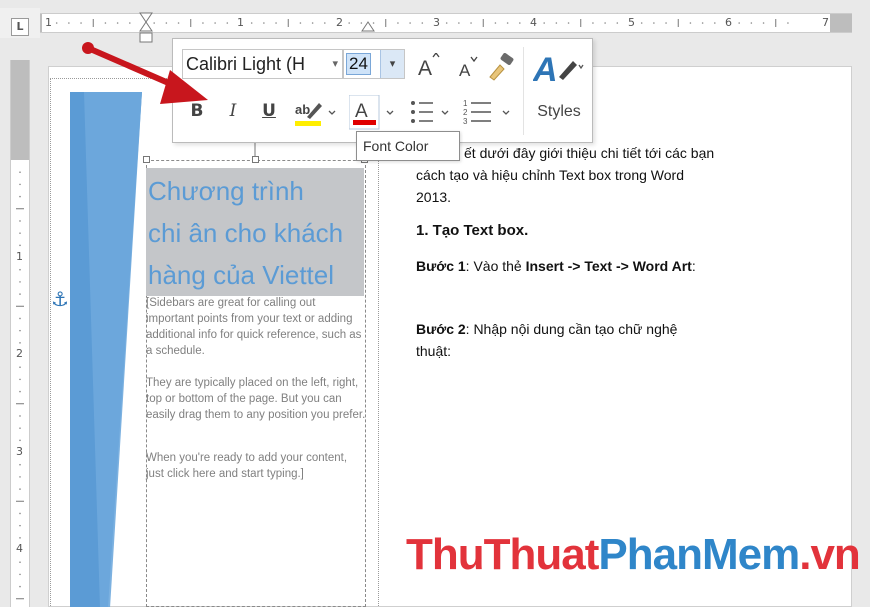 This screenshot has height=607, width=870. I want to click on mini-toolbar: Calibri Light (H ▾ 24 ▾ A A A B I U ab A, so click(382, 90).